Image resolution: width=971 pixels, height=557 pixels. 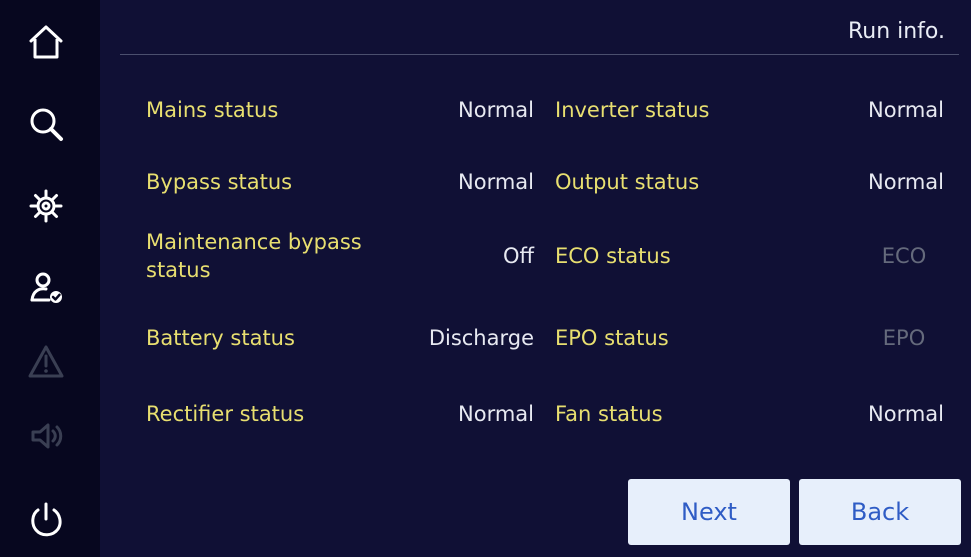 I want to click on mains-status-value: Normal, so click(x=496, y=110).